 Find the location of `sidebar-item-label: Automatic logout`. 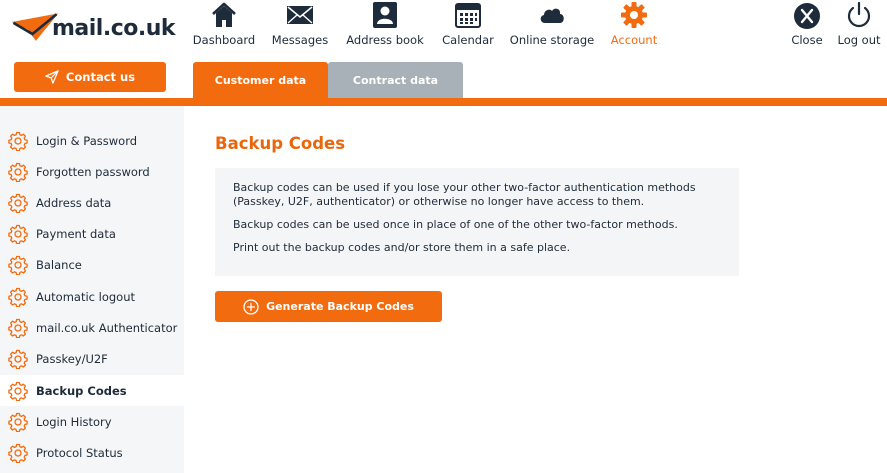

sidebar-item-label: Automatic logout is located at coordinates (85, 296).